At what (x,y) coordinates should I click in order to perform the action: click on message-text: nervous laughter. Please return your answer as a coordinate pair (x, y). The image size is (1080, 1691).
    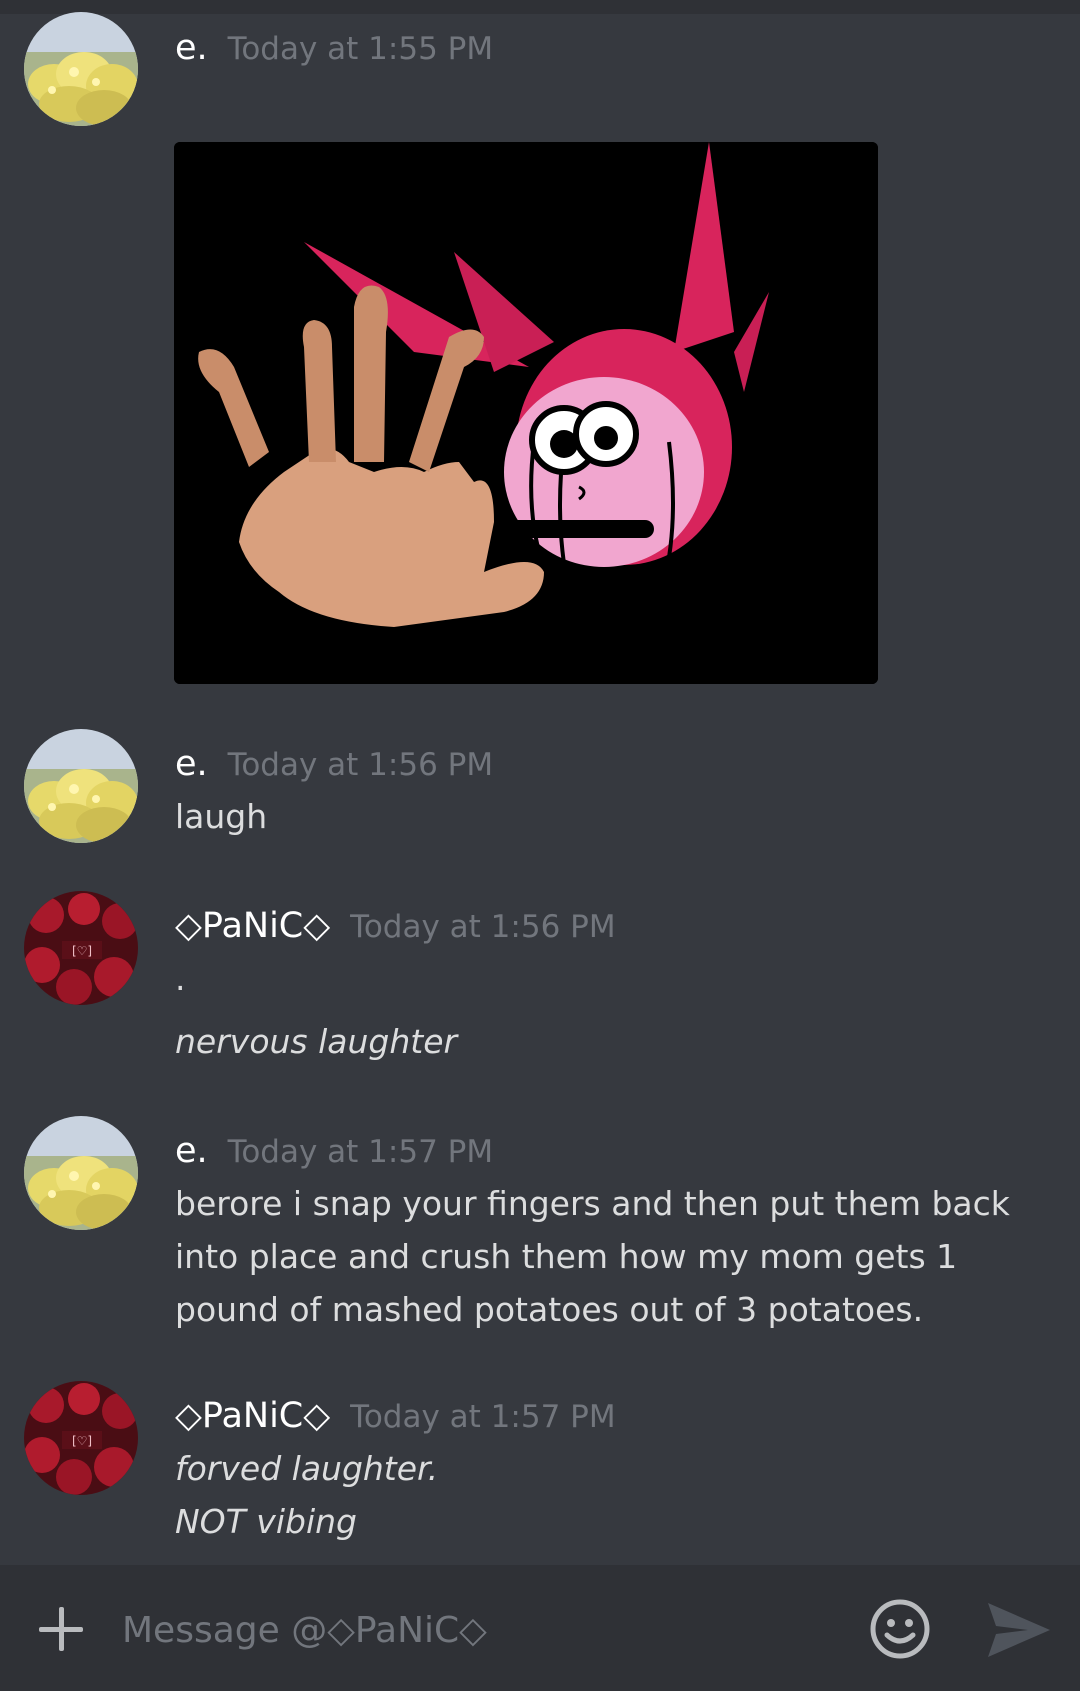
    Looking at the image, I should click on (316, 1041).